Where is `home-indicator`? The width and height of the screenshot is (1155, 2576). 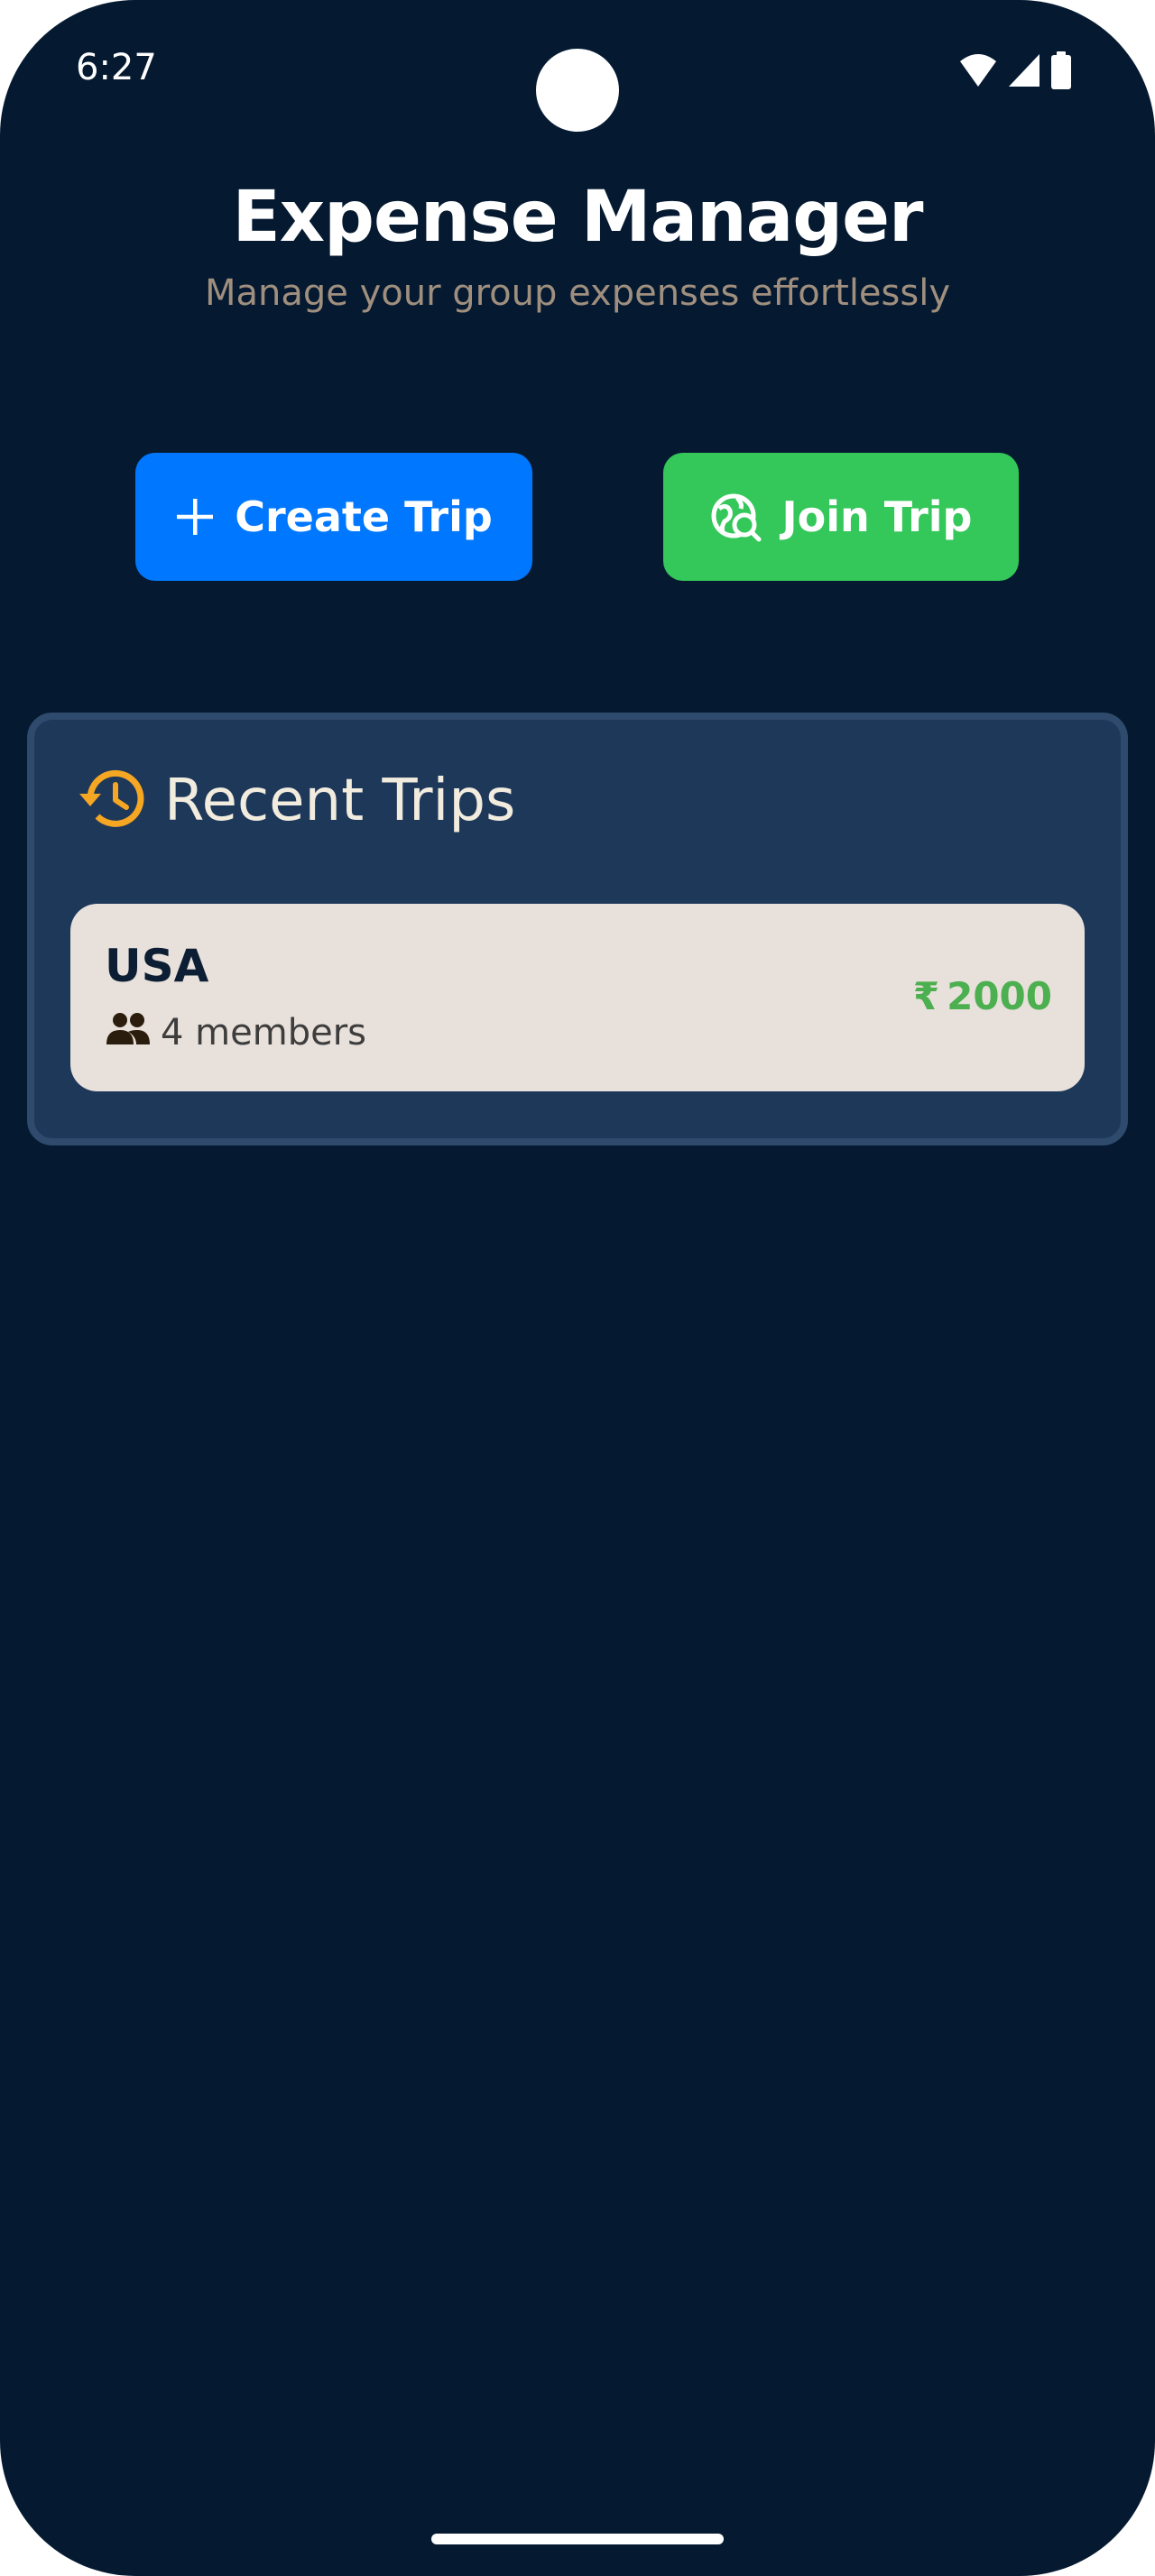
home-indicator is located at coordinates (577, 2539).